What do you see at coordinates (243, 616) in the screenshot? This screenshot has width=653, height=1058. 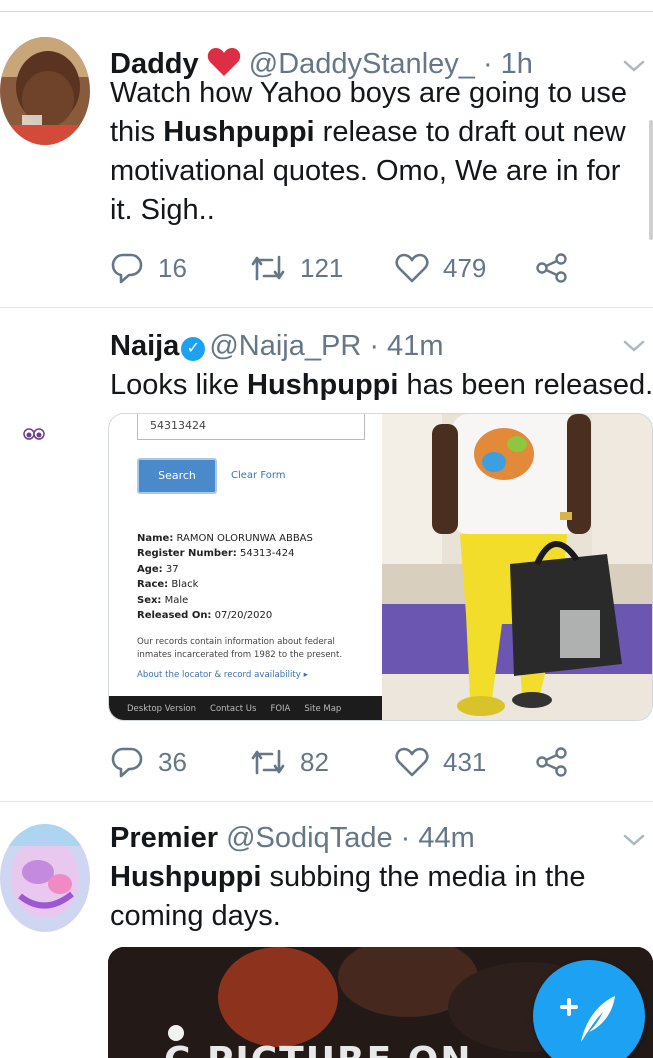 I see `info-value: 07/20/2020` at bounding box center [243, 616].